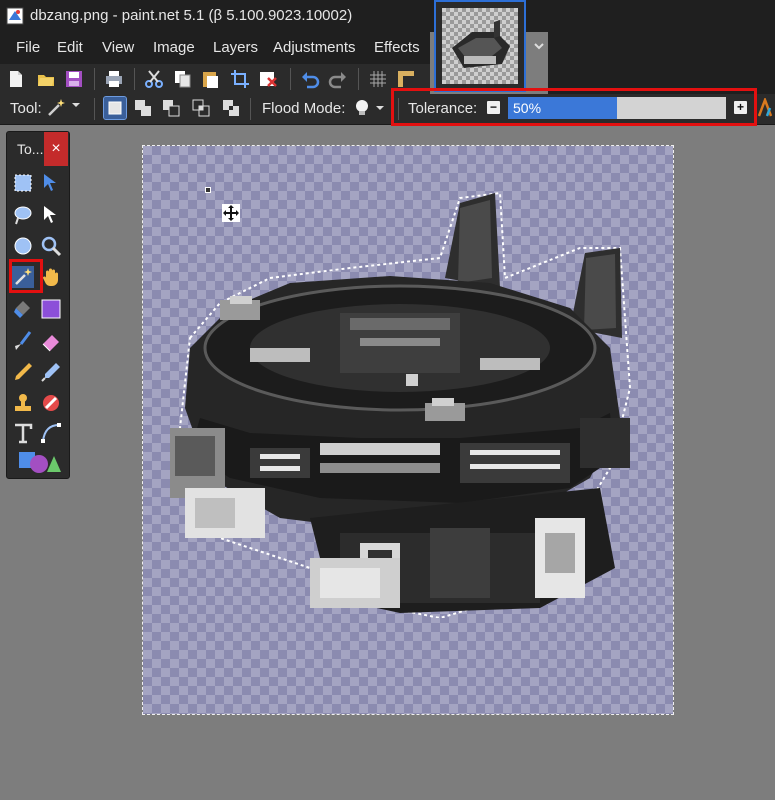  Describe the element at coordinates (26, 108) in the screenshot. I see `tool-label: Tool:` at that location.